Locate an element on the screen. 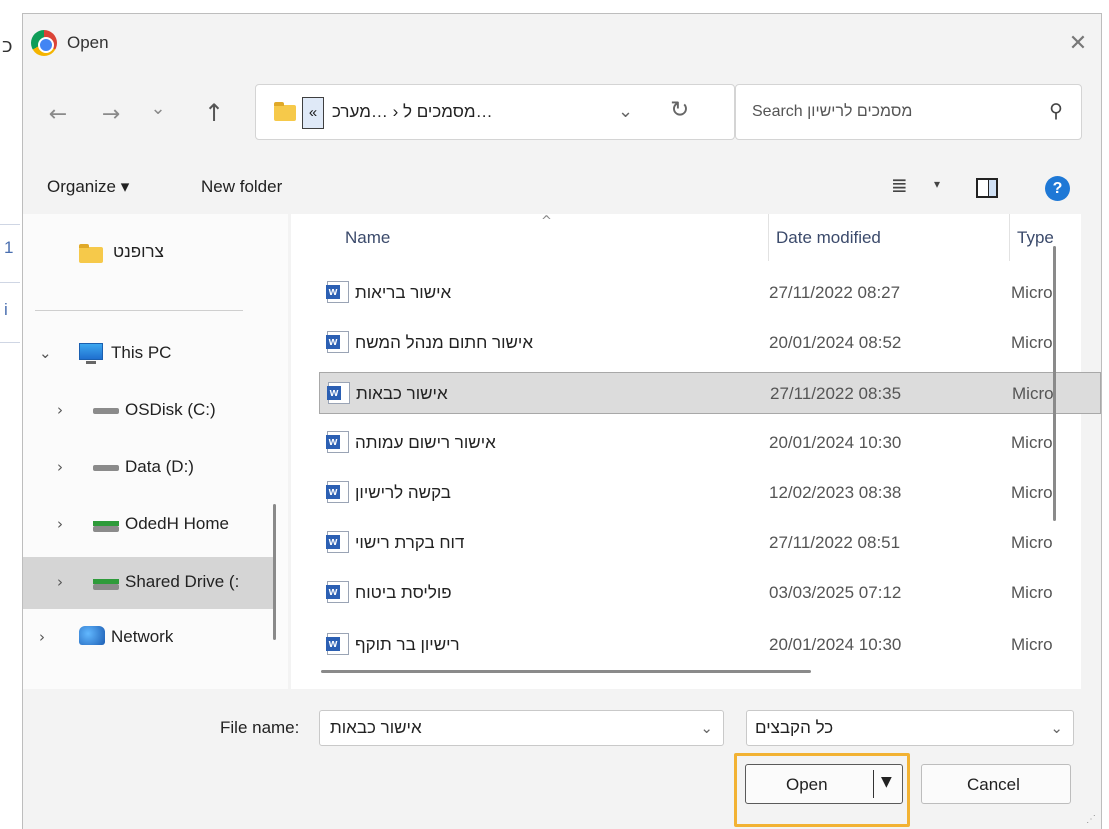 This screenshot has width=1109, height=829. help-icon: ? is located at coordinates (1057, 188).